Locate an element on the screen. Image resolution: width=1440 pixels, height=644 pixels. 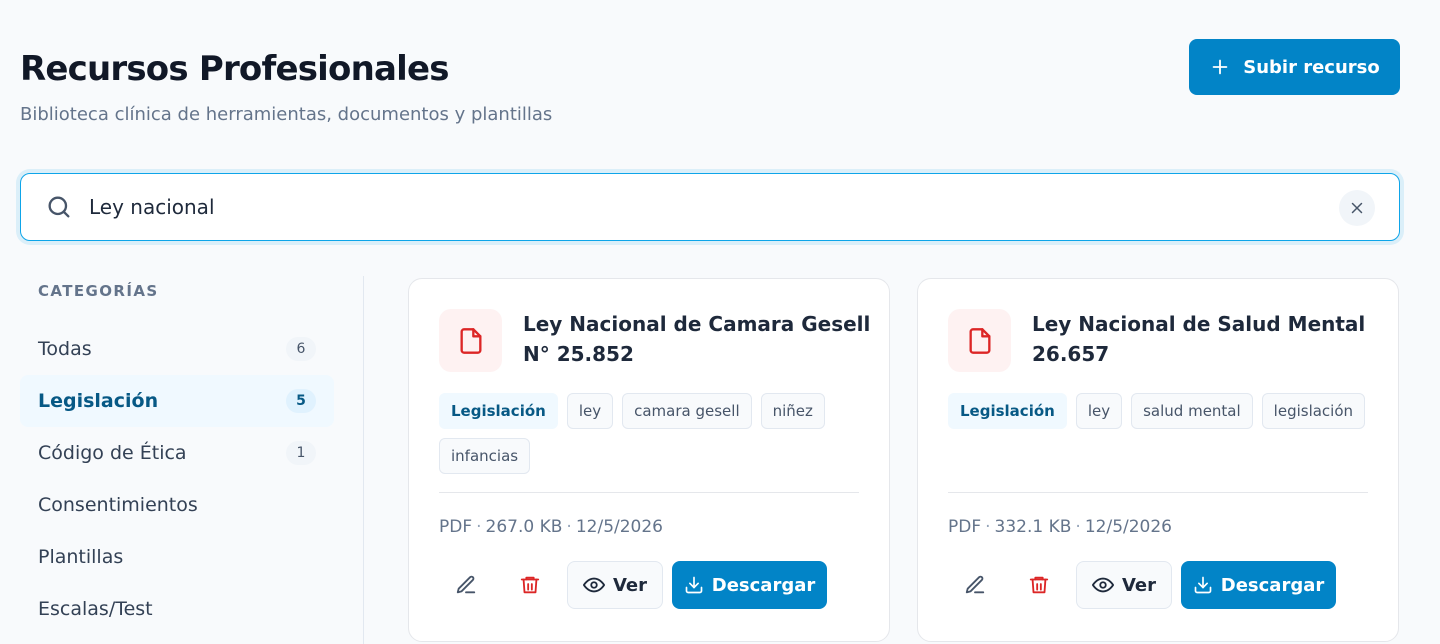
tag: infancias is located at coordinates (485, 456).